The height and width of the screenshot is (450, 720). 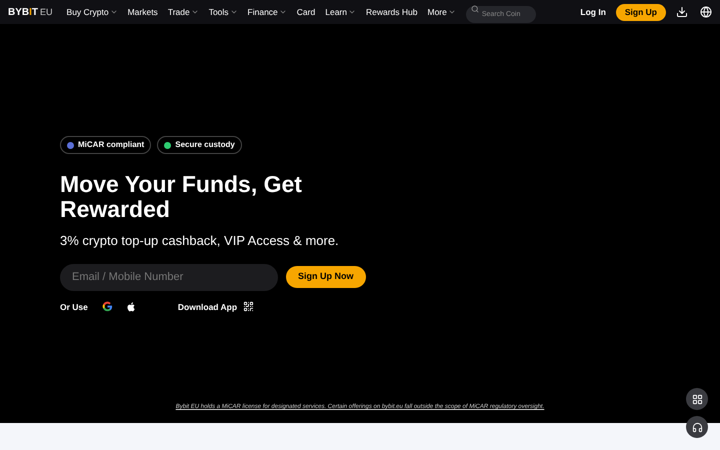 I want to click on feature-badge: Secure custody, so click(x=199, y=145).